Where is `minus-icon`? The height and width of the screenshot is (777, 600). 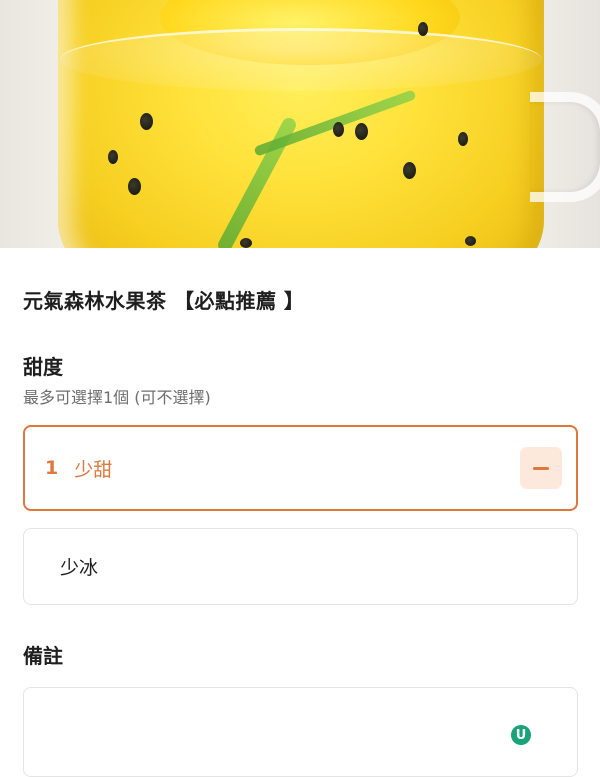 minus-icon is located at coordinates (541, 468).